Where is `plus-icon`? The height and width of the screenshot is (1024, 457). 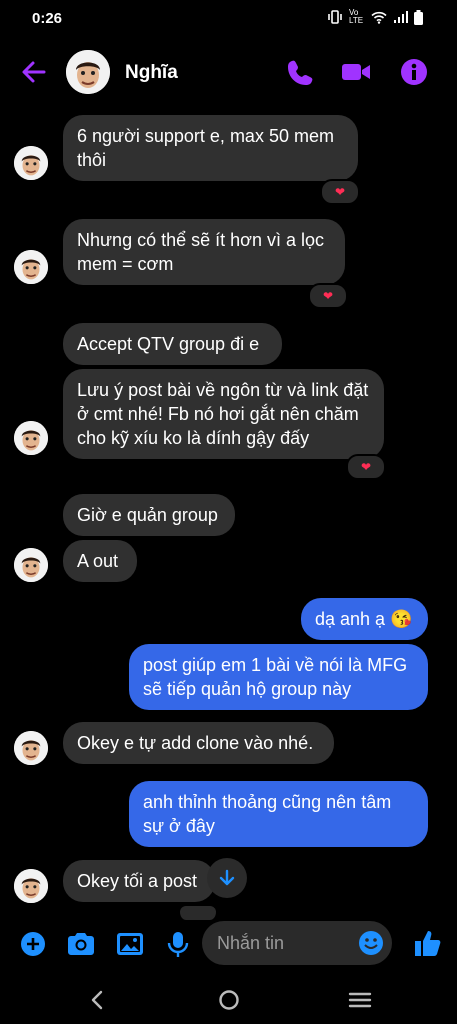
plus-icon is located at coordinates (33, 944).